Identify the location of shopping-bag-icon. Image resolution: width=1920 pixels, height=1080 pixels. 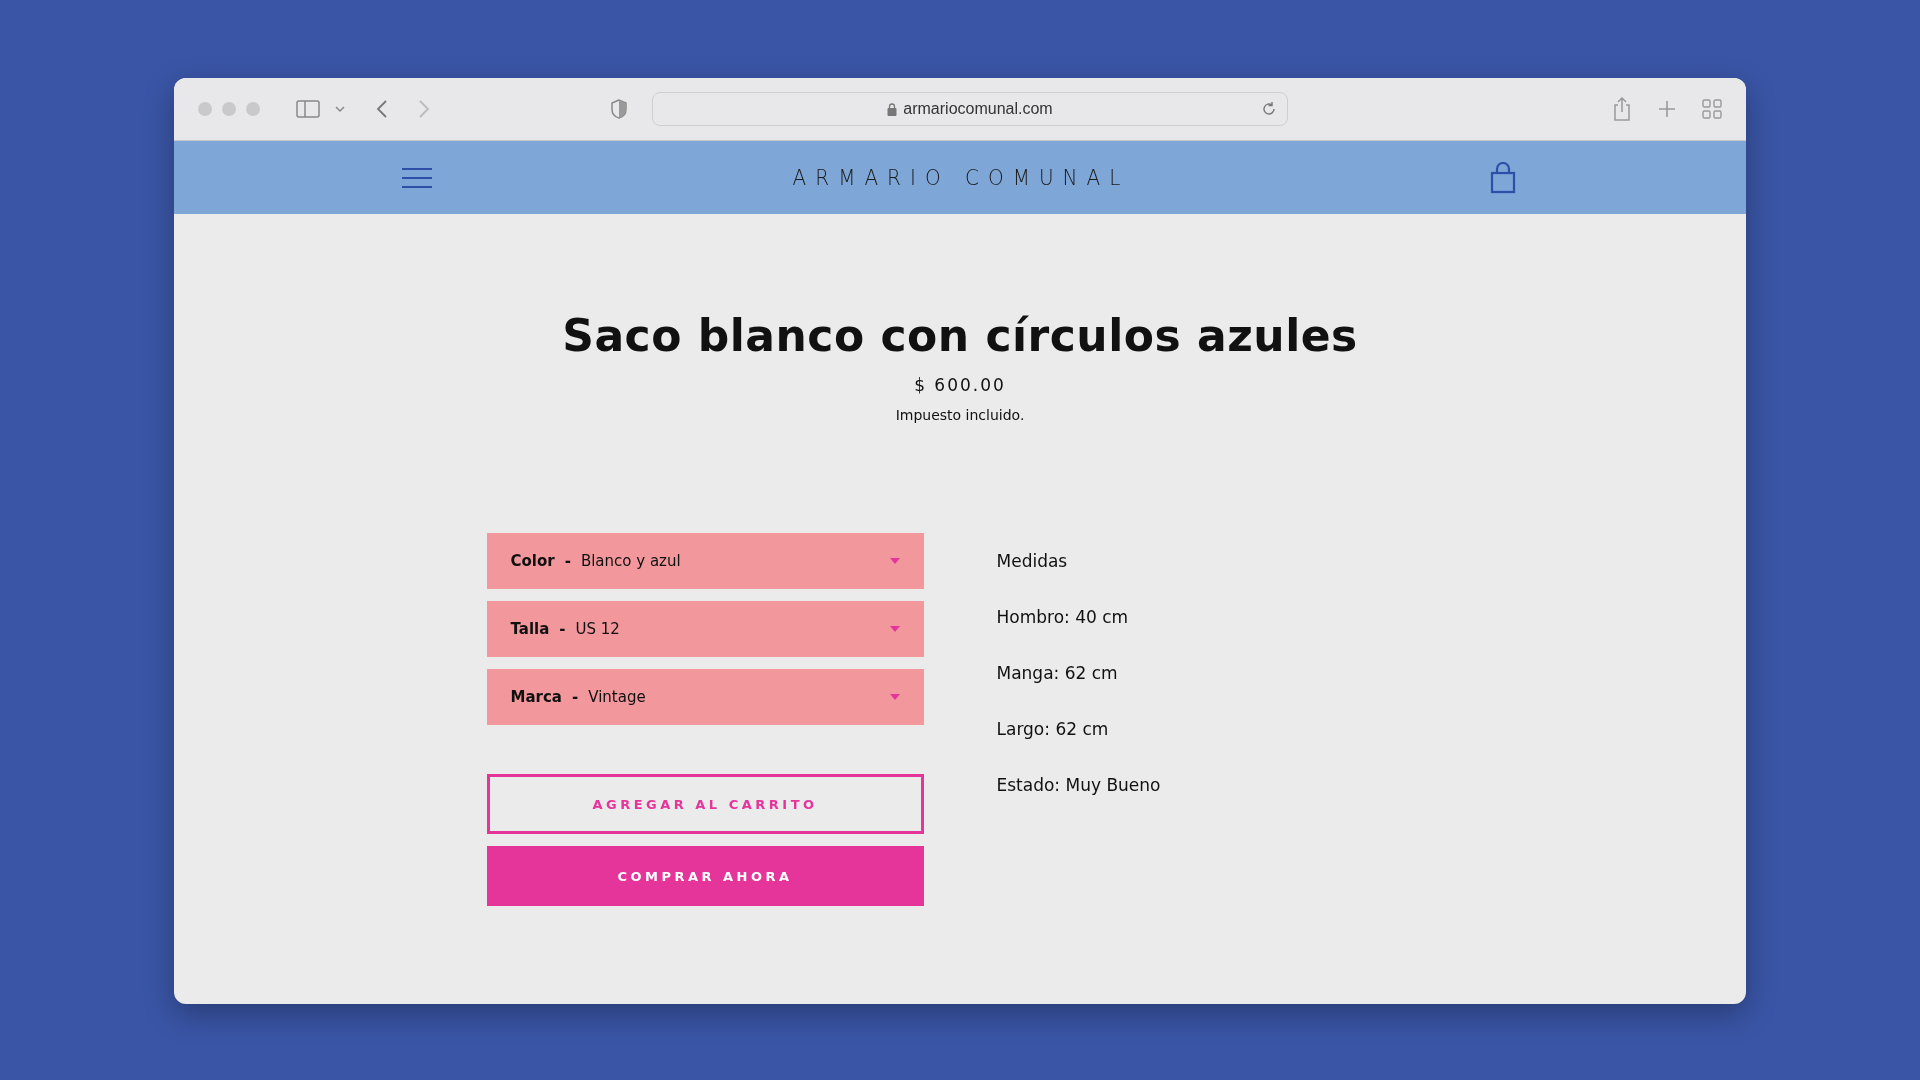
(1503, 177).